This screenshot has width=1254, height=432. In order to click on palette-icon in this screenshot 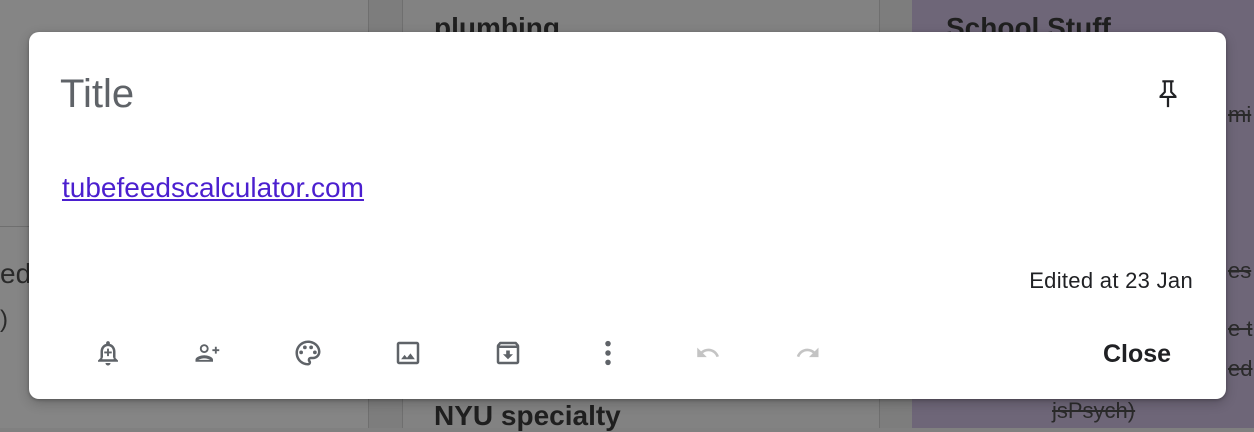, I will do `click(308, 353)`.